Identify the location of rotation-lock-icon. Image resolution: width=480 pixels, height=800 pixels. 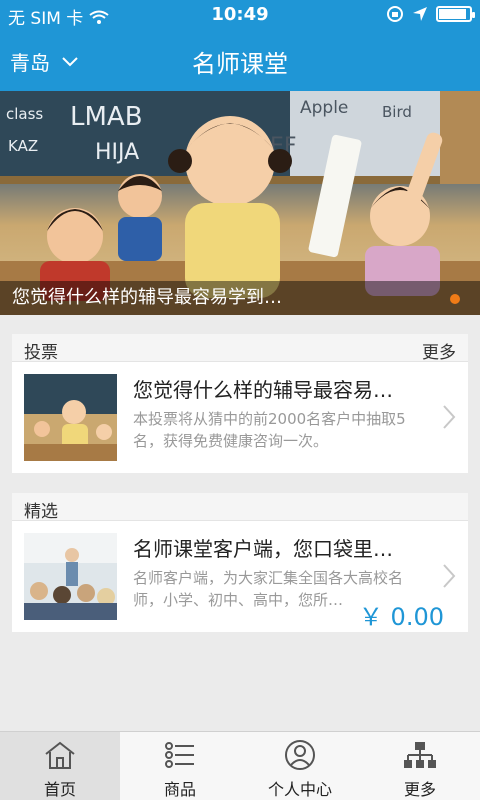
(395, 14).